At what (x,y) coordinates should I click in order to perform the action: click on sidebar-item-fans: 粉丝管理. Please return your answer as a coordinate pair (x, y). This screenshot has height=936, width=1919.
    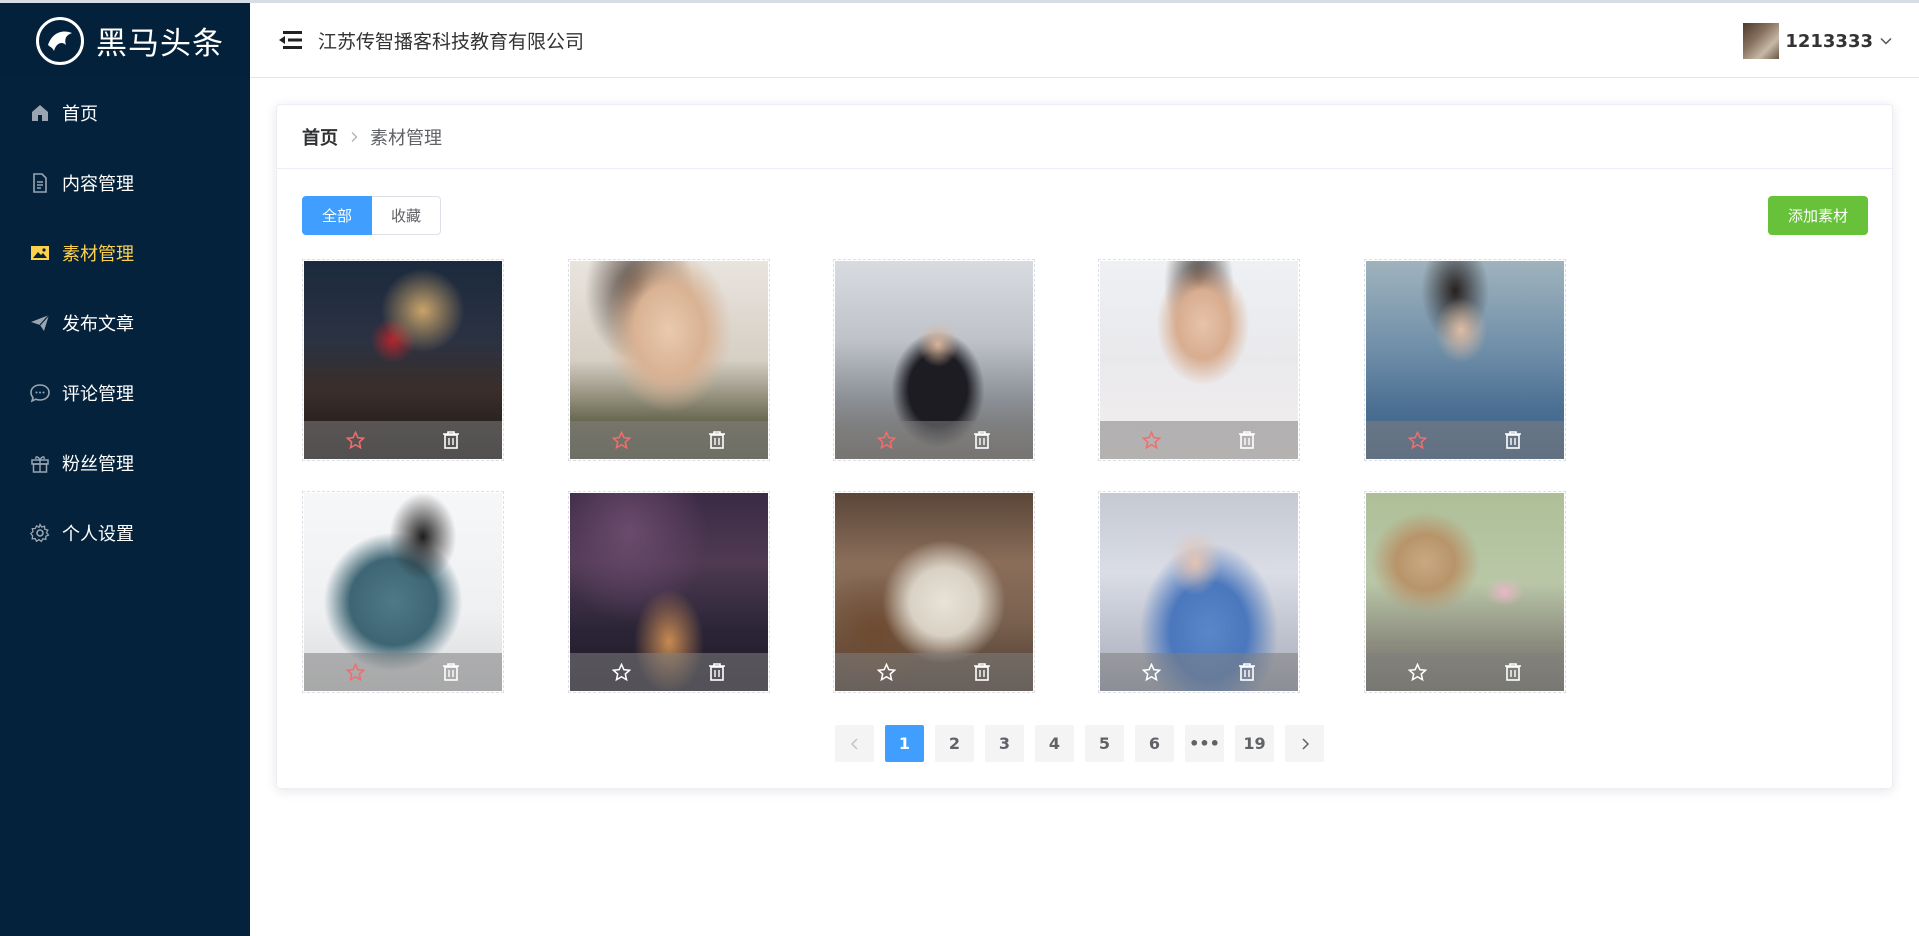
    Looking at the image, I should click on (125, 463).